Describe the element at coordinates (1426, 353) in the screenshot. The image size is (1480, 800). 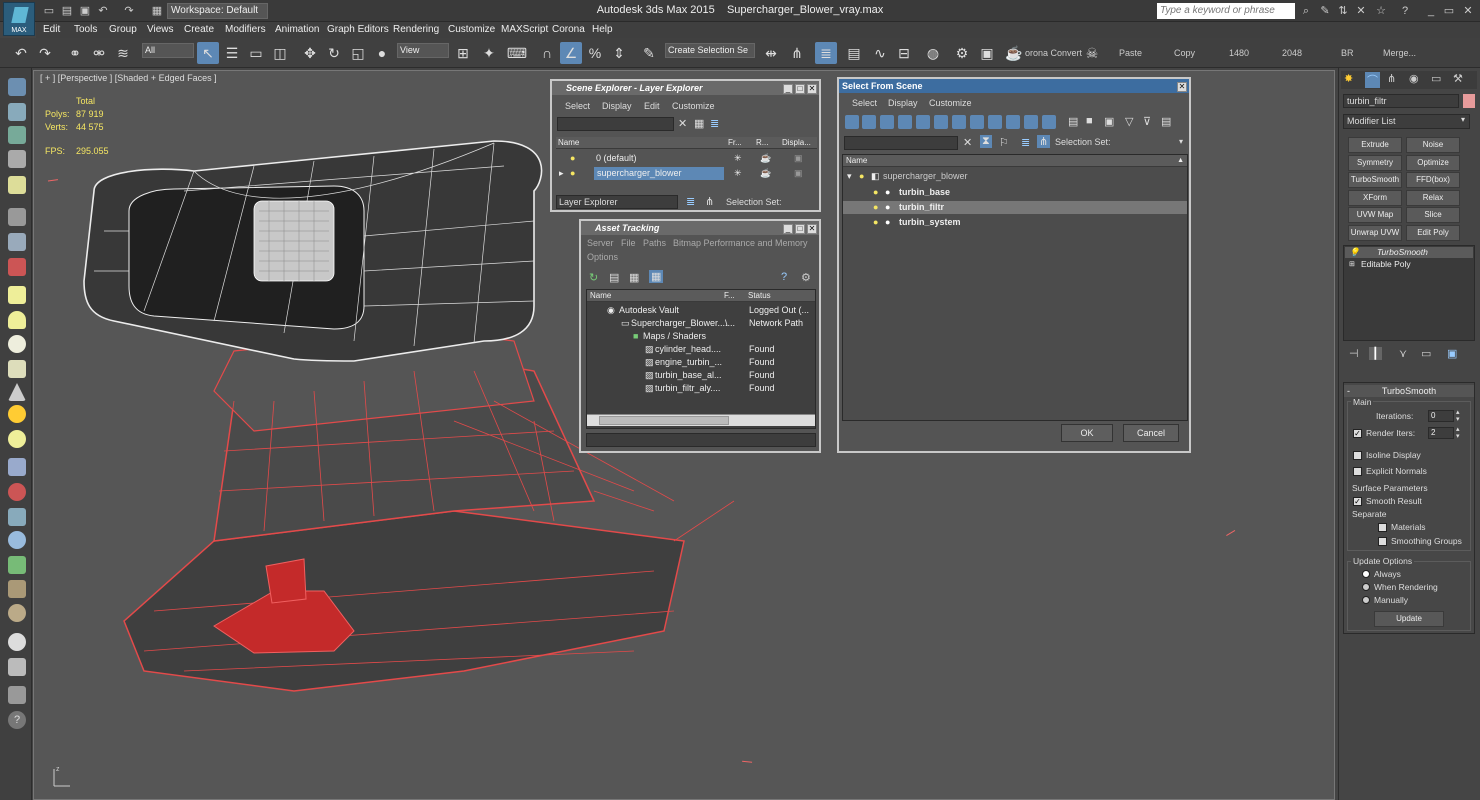
I see `remove-modifier-icon: ▭` at that location.